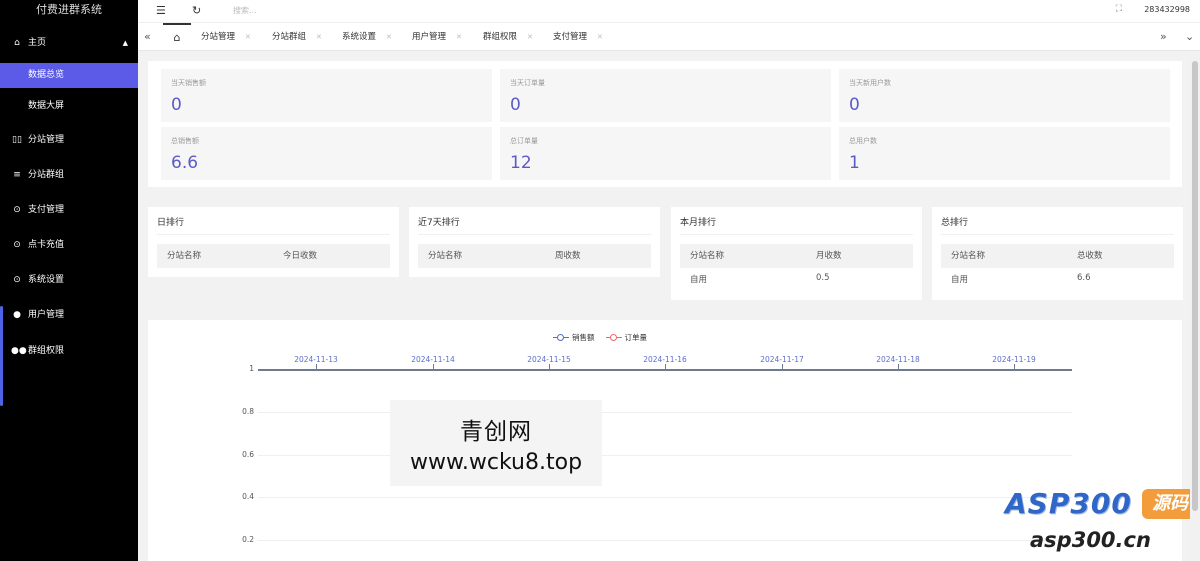 The image size is (1200, 561). What do you see at coordinates (1189, 36) in the screenshot?
I see `chevron-down-icon: ⌄` at bounding box center [1189, 36].